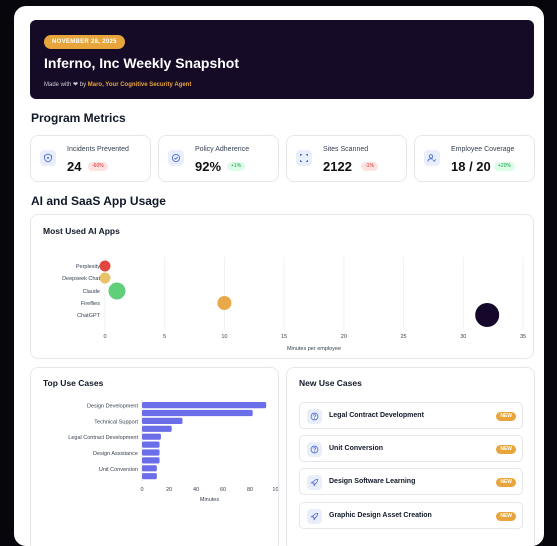 This screenshot has height=546, width=557. I want to click on new-use-case-item: Graphic Design Asset Creation NEW, so click(411, 515).